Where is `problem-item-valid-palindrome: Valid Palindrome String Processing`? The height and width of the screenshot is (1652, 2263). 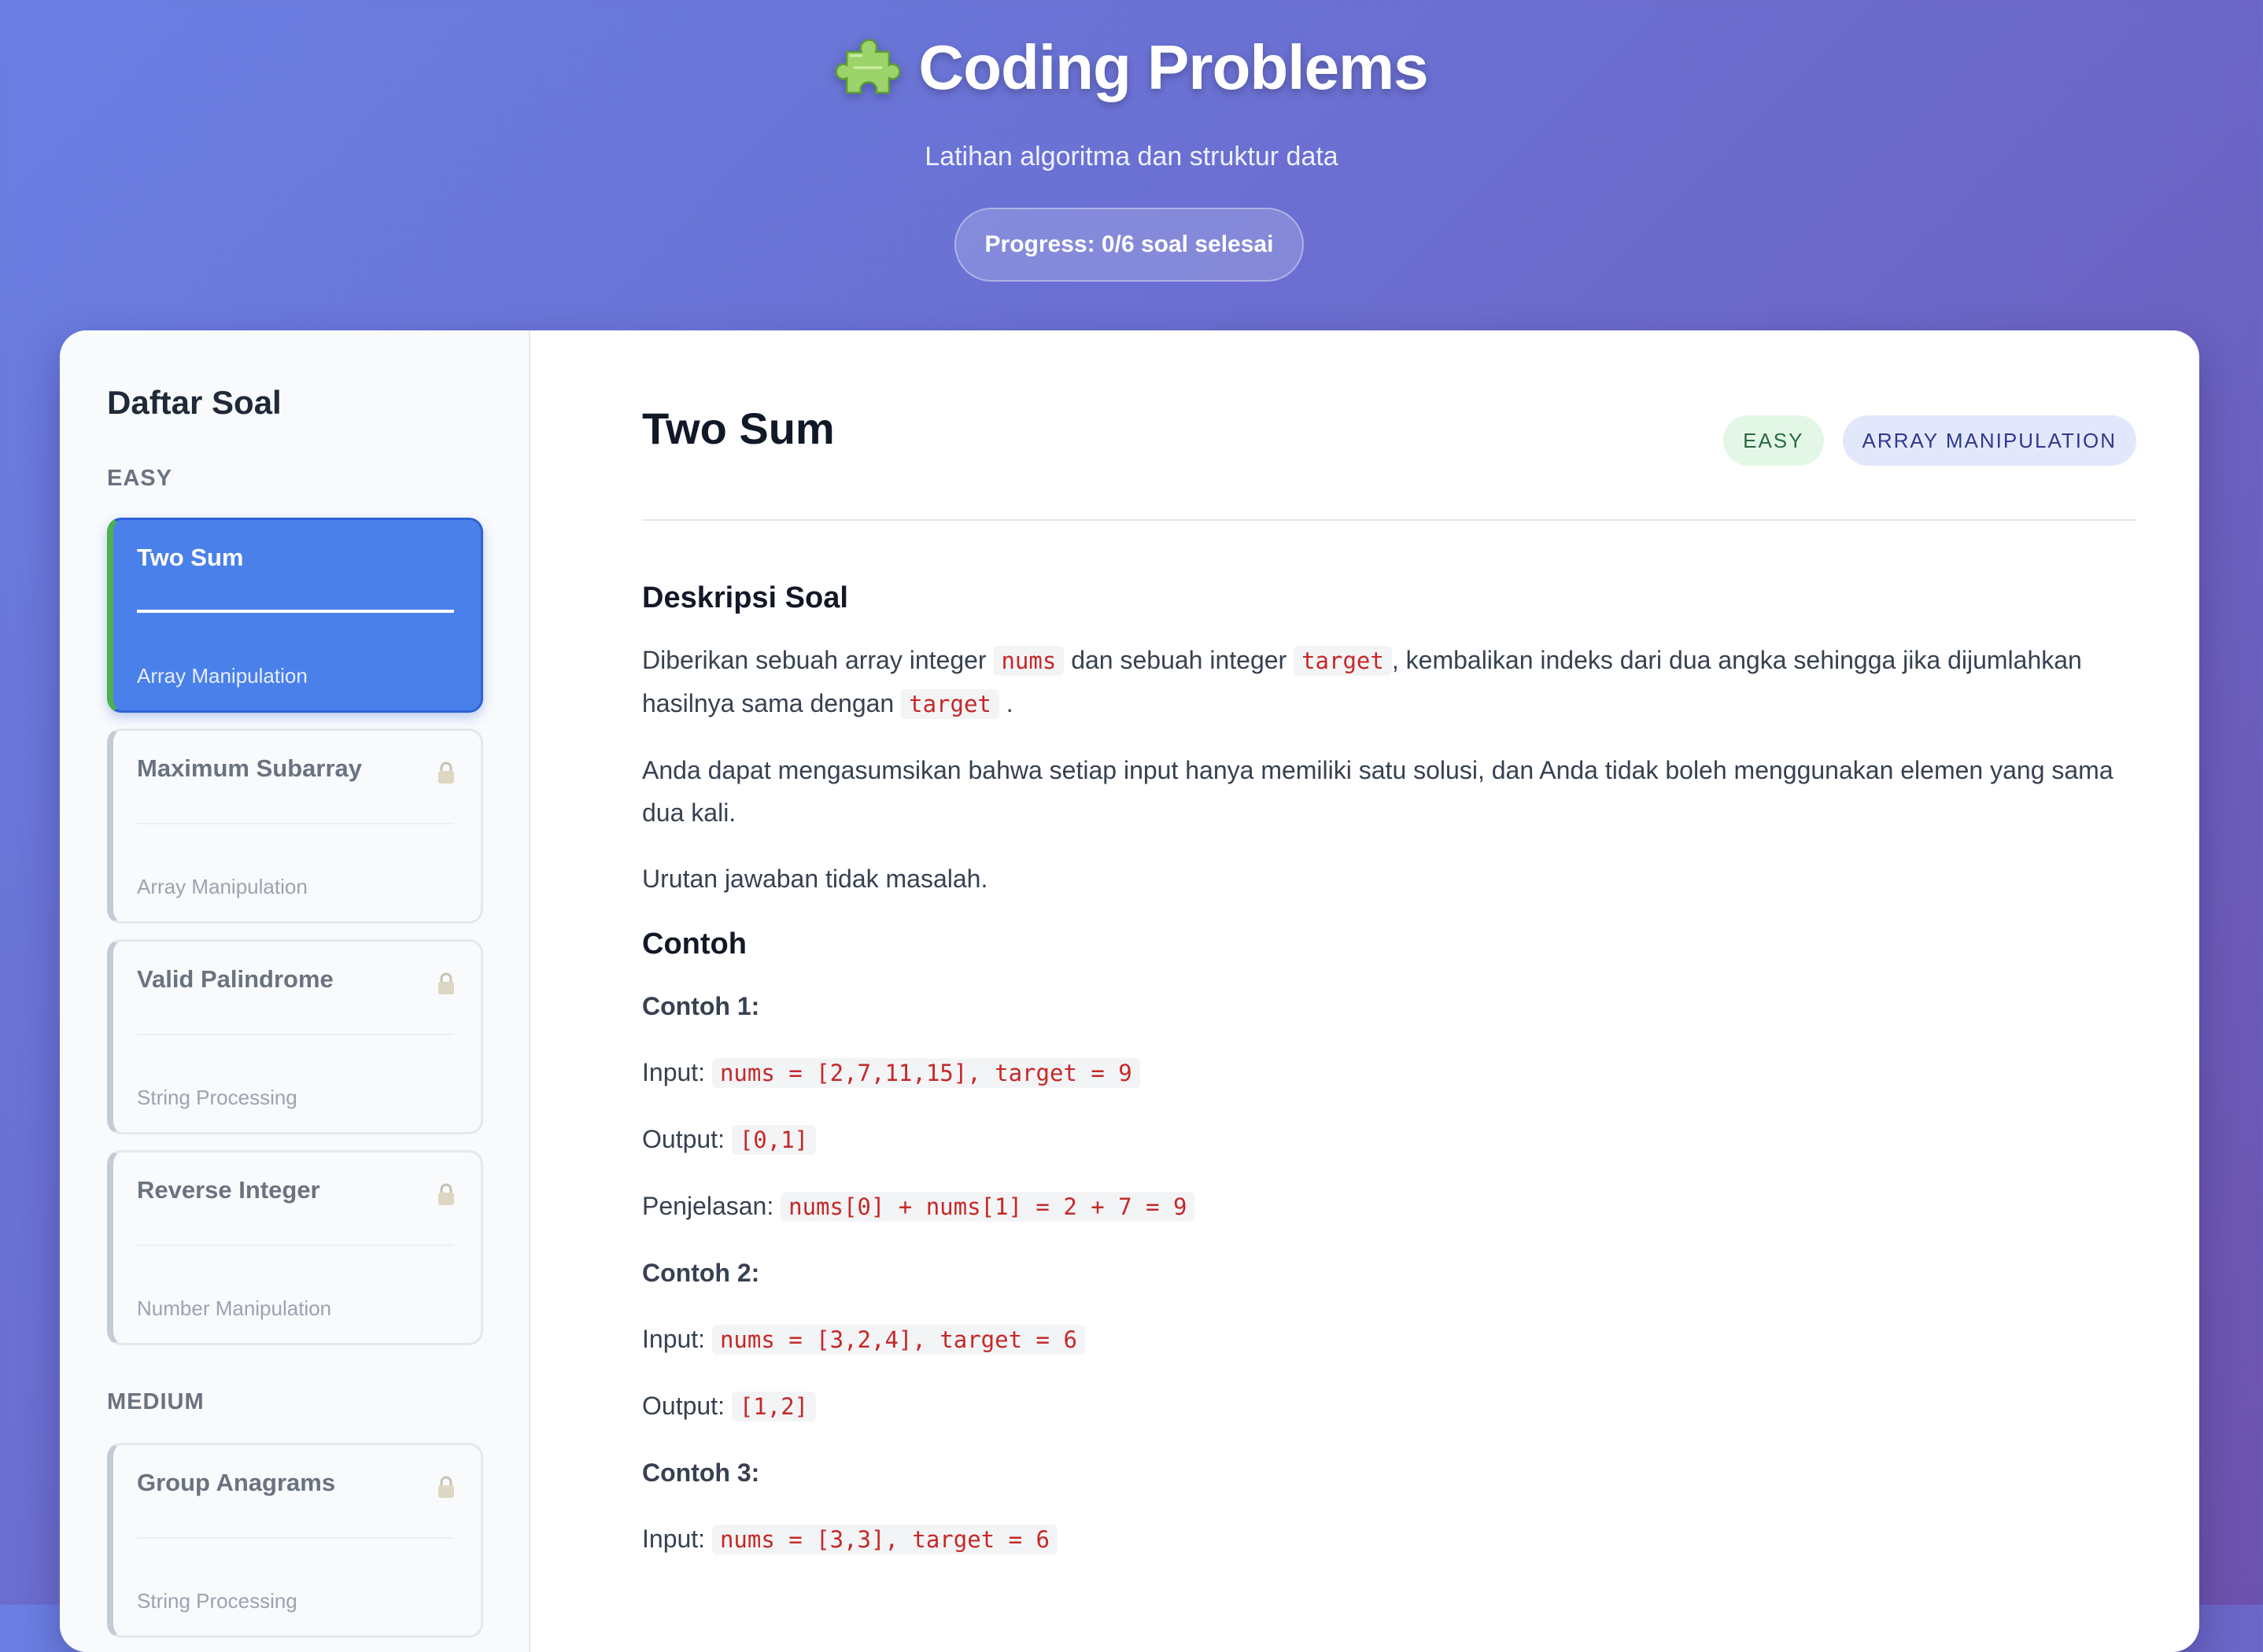 problem-item-valid-palindrome: Valid Palindrome String Processing is located at coordinates (295, 1036).